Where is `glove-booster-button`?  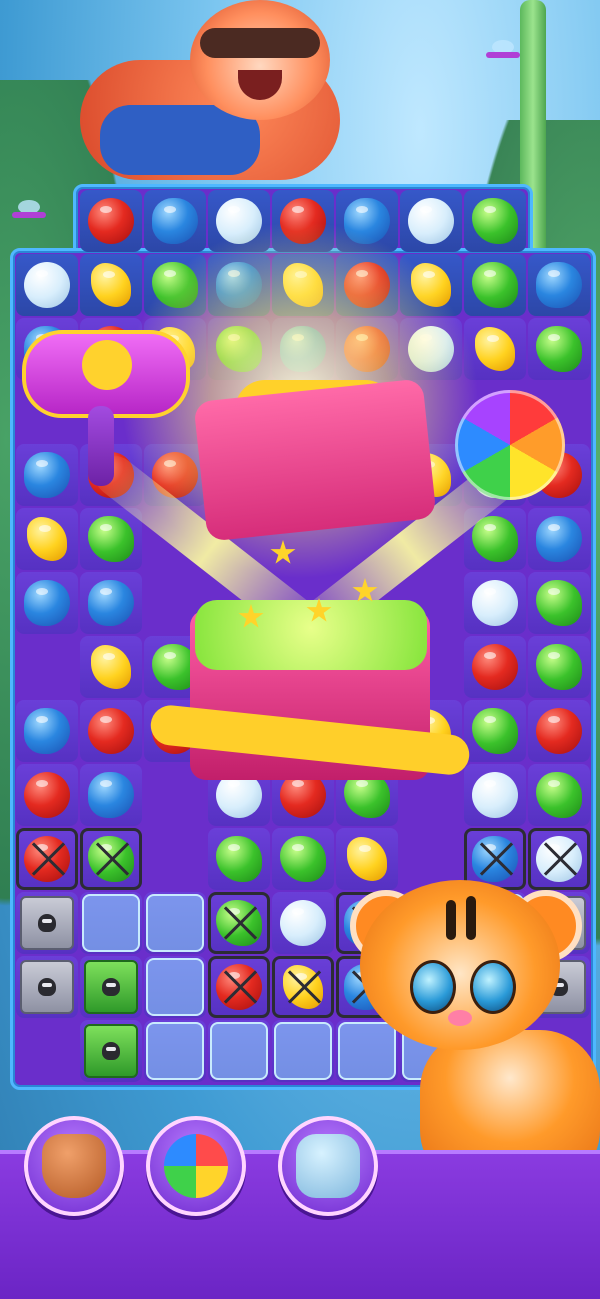
glove-booster-button is located at coordinates (74, 1166).